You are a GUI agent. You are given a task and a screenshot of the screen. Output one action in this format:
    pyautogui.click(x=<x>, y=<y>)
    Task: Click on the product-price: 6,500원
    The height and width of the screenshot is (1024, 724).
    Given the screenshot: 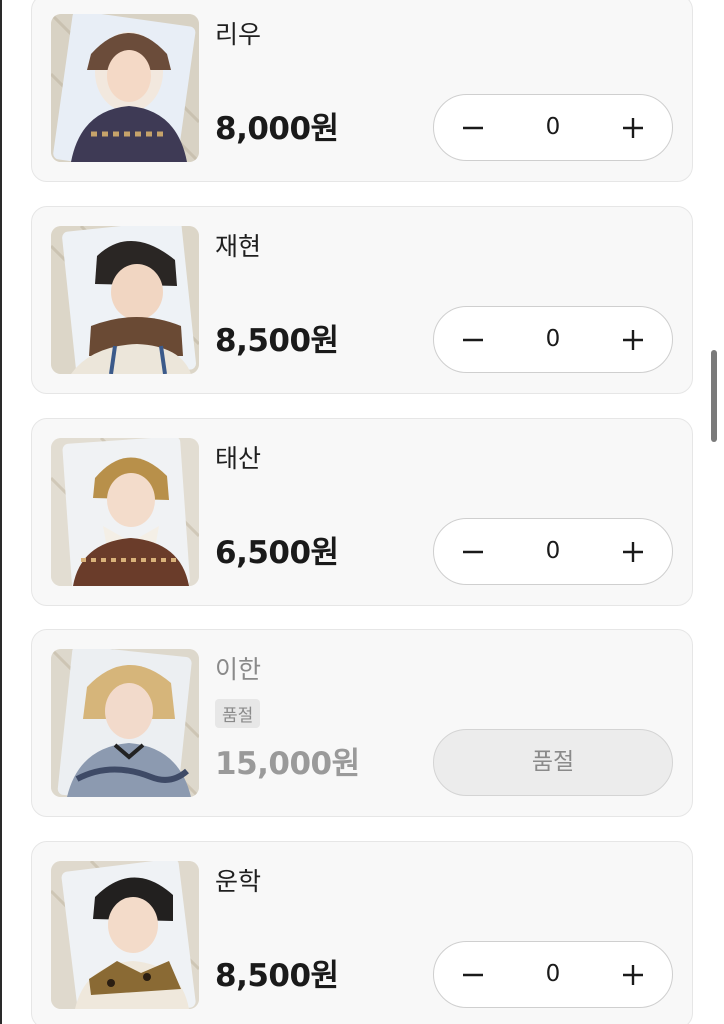 What is the action you would take?
    pyautogui.click(x=277, y=553)
    